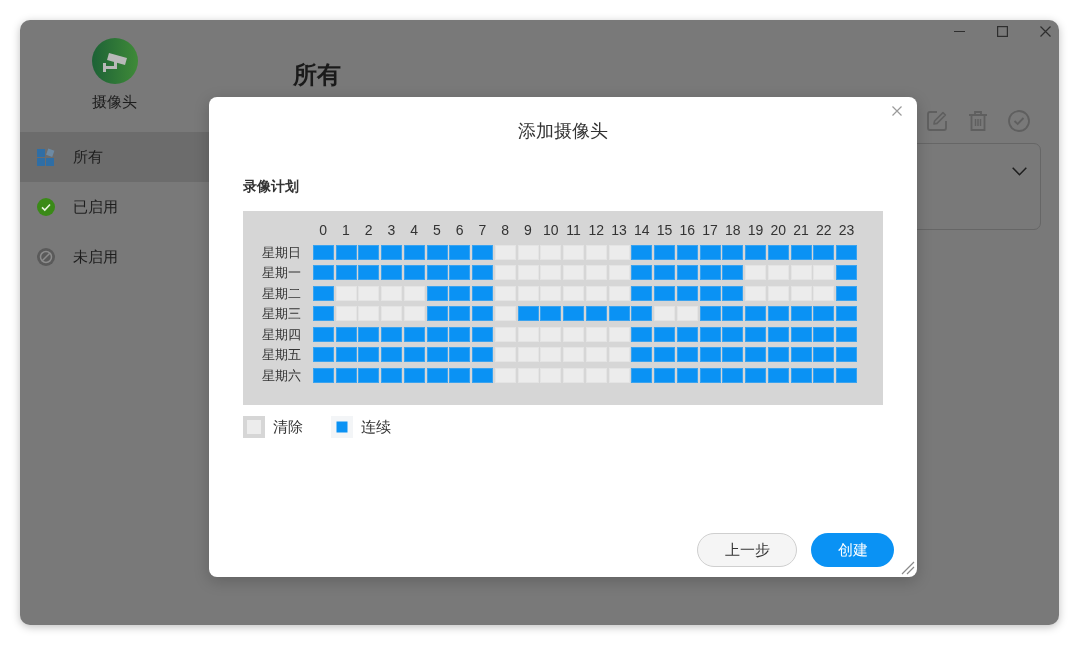 This screenshot has height=646, width=1080. Describe the element at coordinates (1019, 121) in the screenshot. I see `confirm-button` at that location.